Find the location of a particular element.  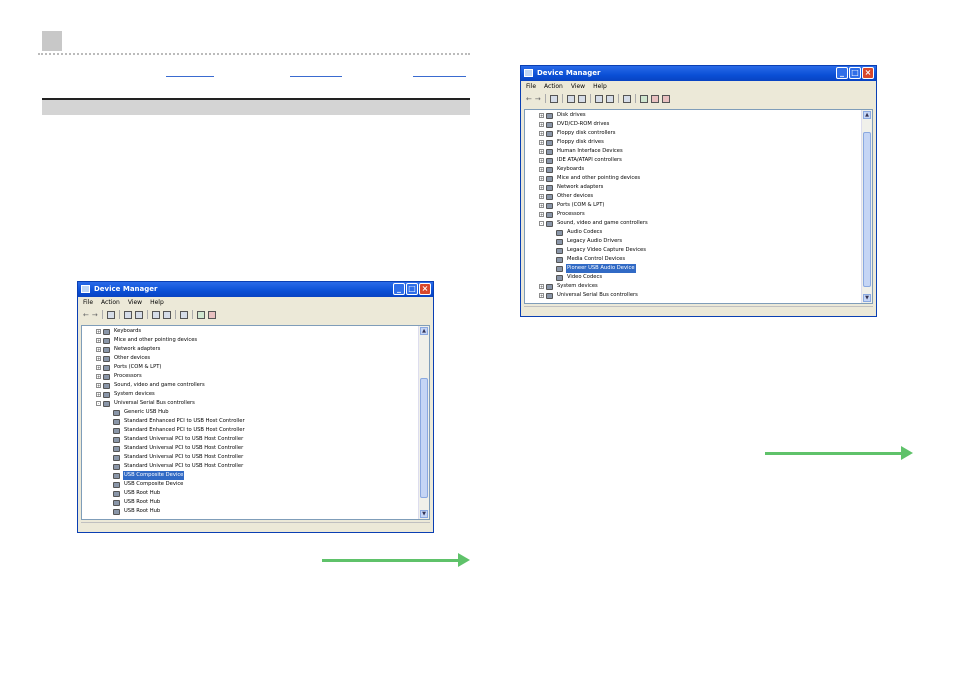

tree-category: + Processors is located at coordinates (171, 376).